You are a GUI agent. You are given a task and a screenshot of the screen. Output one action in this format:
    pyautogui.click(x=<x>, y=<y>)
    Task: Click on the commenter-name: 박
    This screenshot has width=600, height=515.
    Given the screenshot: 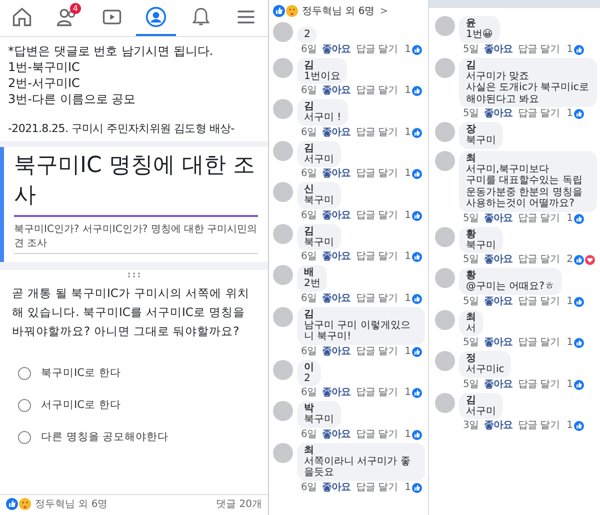 What is the action you would take?
    pyautogui.click(x=319, y=408)
    